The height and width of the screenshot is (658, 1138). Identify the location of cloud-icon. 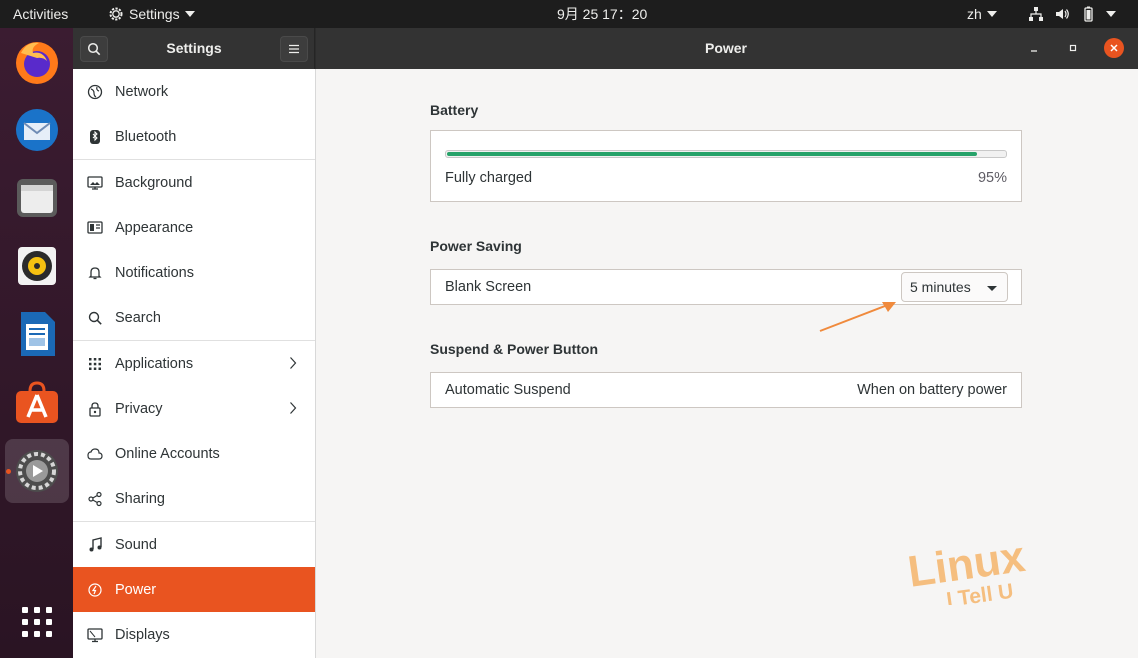
(95, 454).